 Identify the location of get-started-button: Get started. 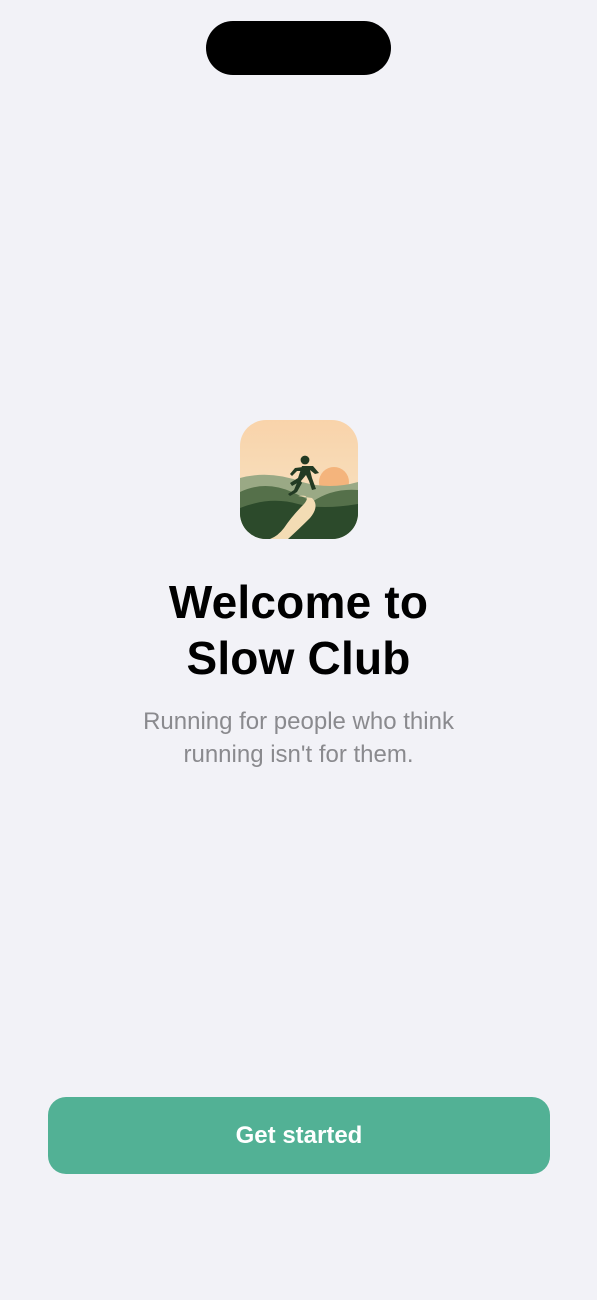
(299, 1135).